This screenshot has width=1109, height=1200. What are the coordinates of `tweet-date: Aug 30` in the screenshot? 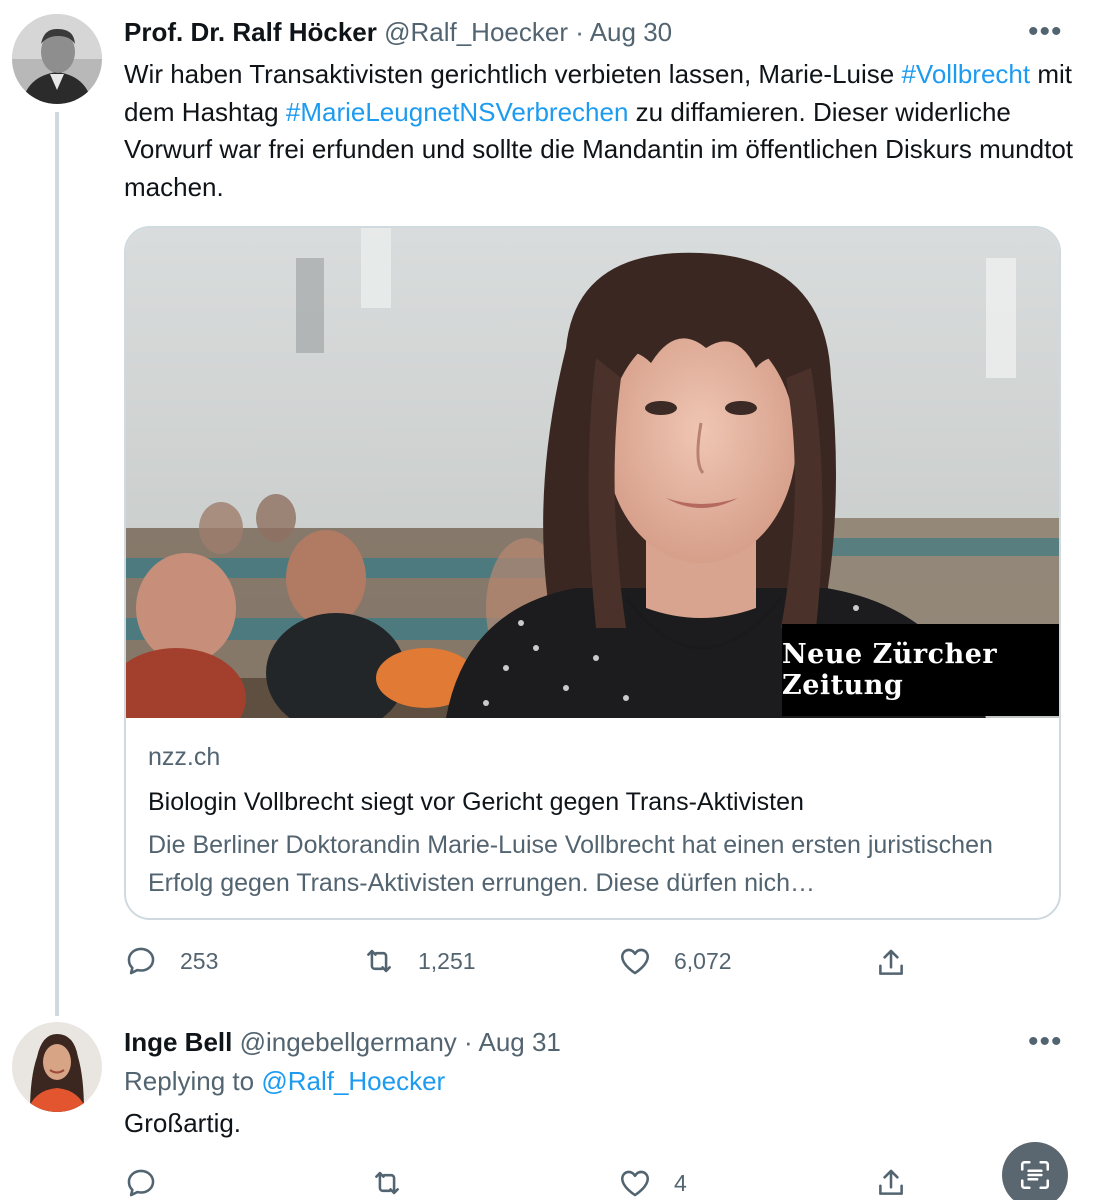 It's located at (631, 32).